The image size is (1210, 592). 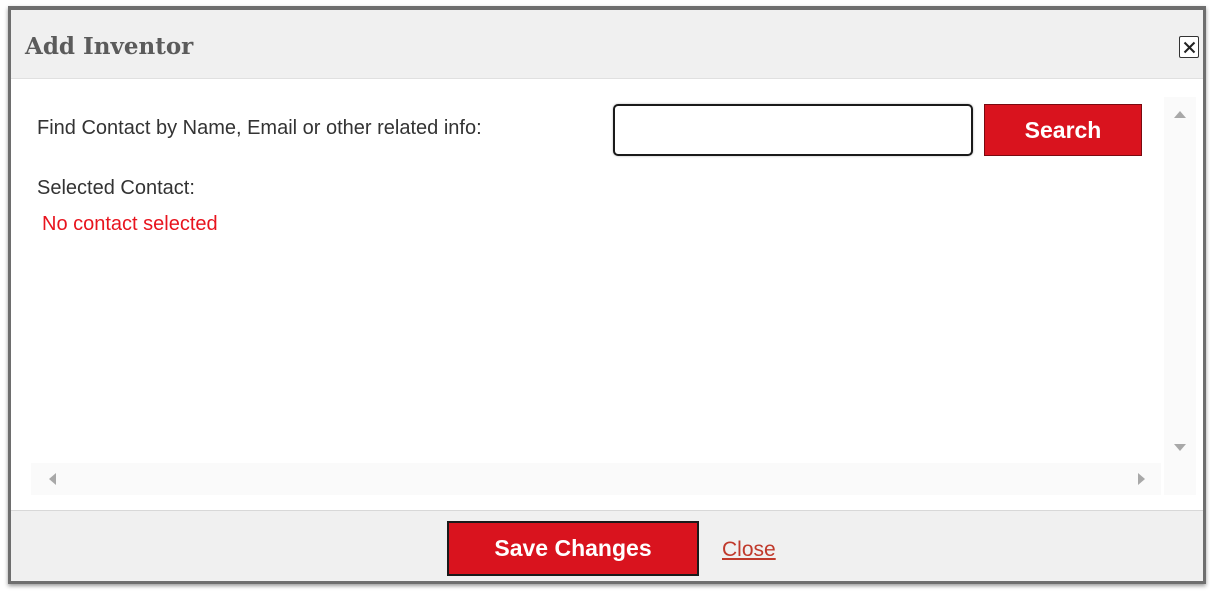 I want to click on scroll-right-arrow-icon, so click(x=1141, y=479).